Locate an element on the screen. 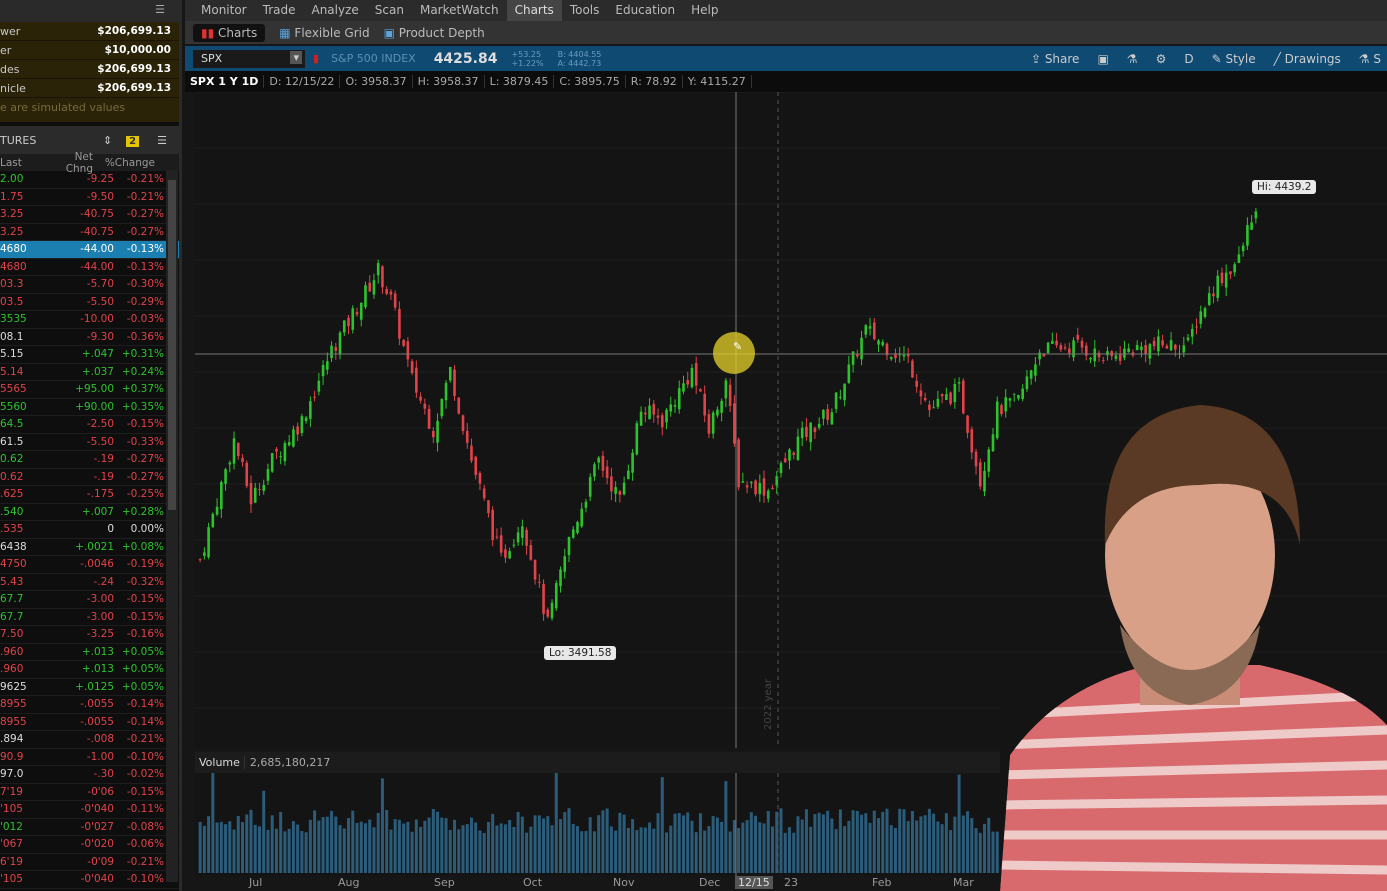 This screenshot has height=891, width=1387. ohlc-field: O: 3958.37 is located at coordinates (376, 81).